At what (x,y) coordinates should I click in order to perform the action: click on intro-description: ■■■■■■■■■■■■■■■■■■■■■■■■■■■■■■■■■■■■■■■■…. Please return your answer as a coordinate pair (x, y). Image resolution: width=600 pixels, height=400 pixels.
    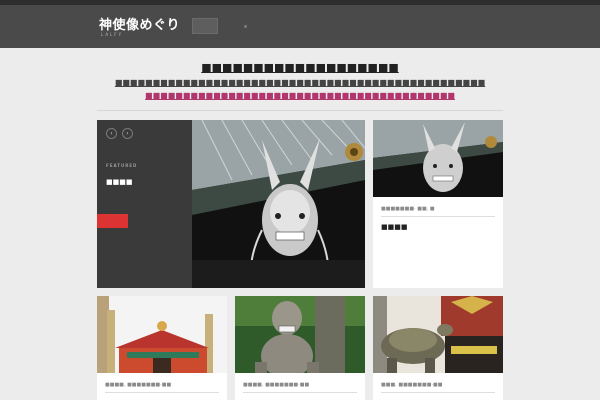
    Looking at the image, I should click on (300, 82).